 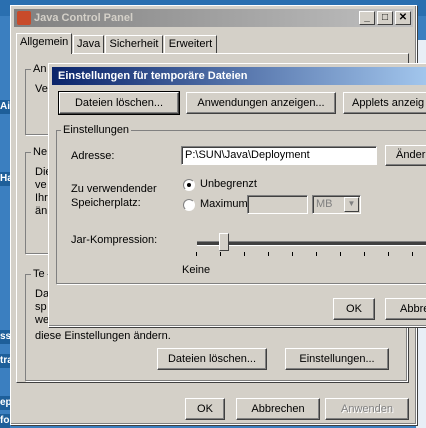 I want to click on radio-dot, so click(x=189, y=185).